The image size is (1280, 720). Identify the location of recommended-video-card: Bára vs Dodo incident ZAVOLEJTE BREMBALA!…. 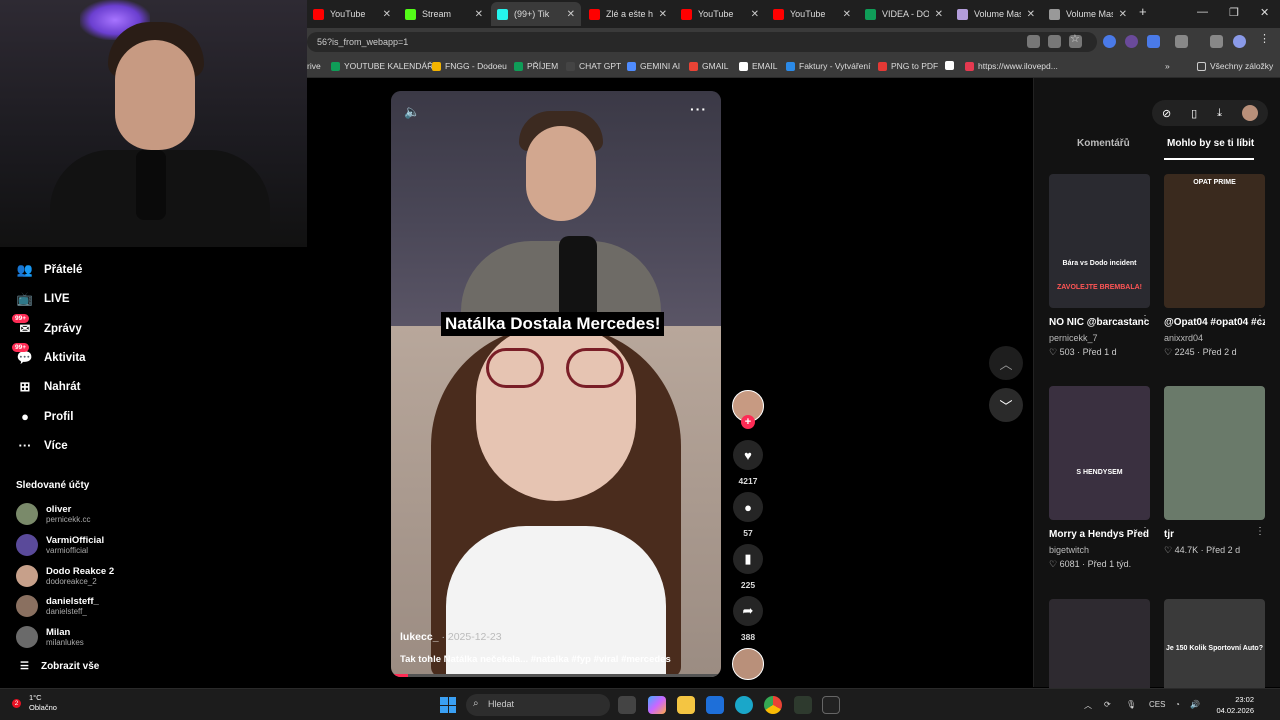
(1099, 266).